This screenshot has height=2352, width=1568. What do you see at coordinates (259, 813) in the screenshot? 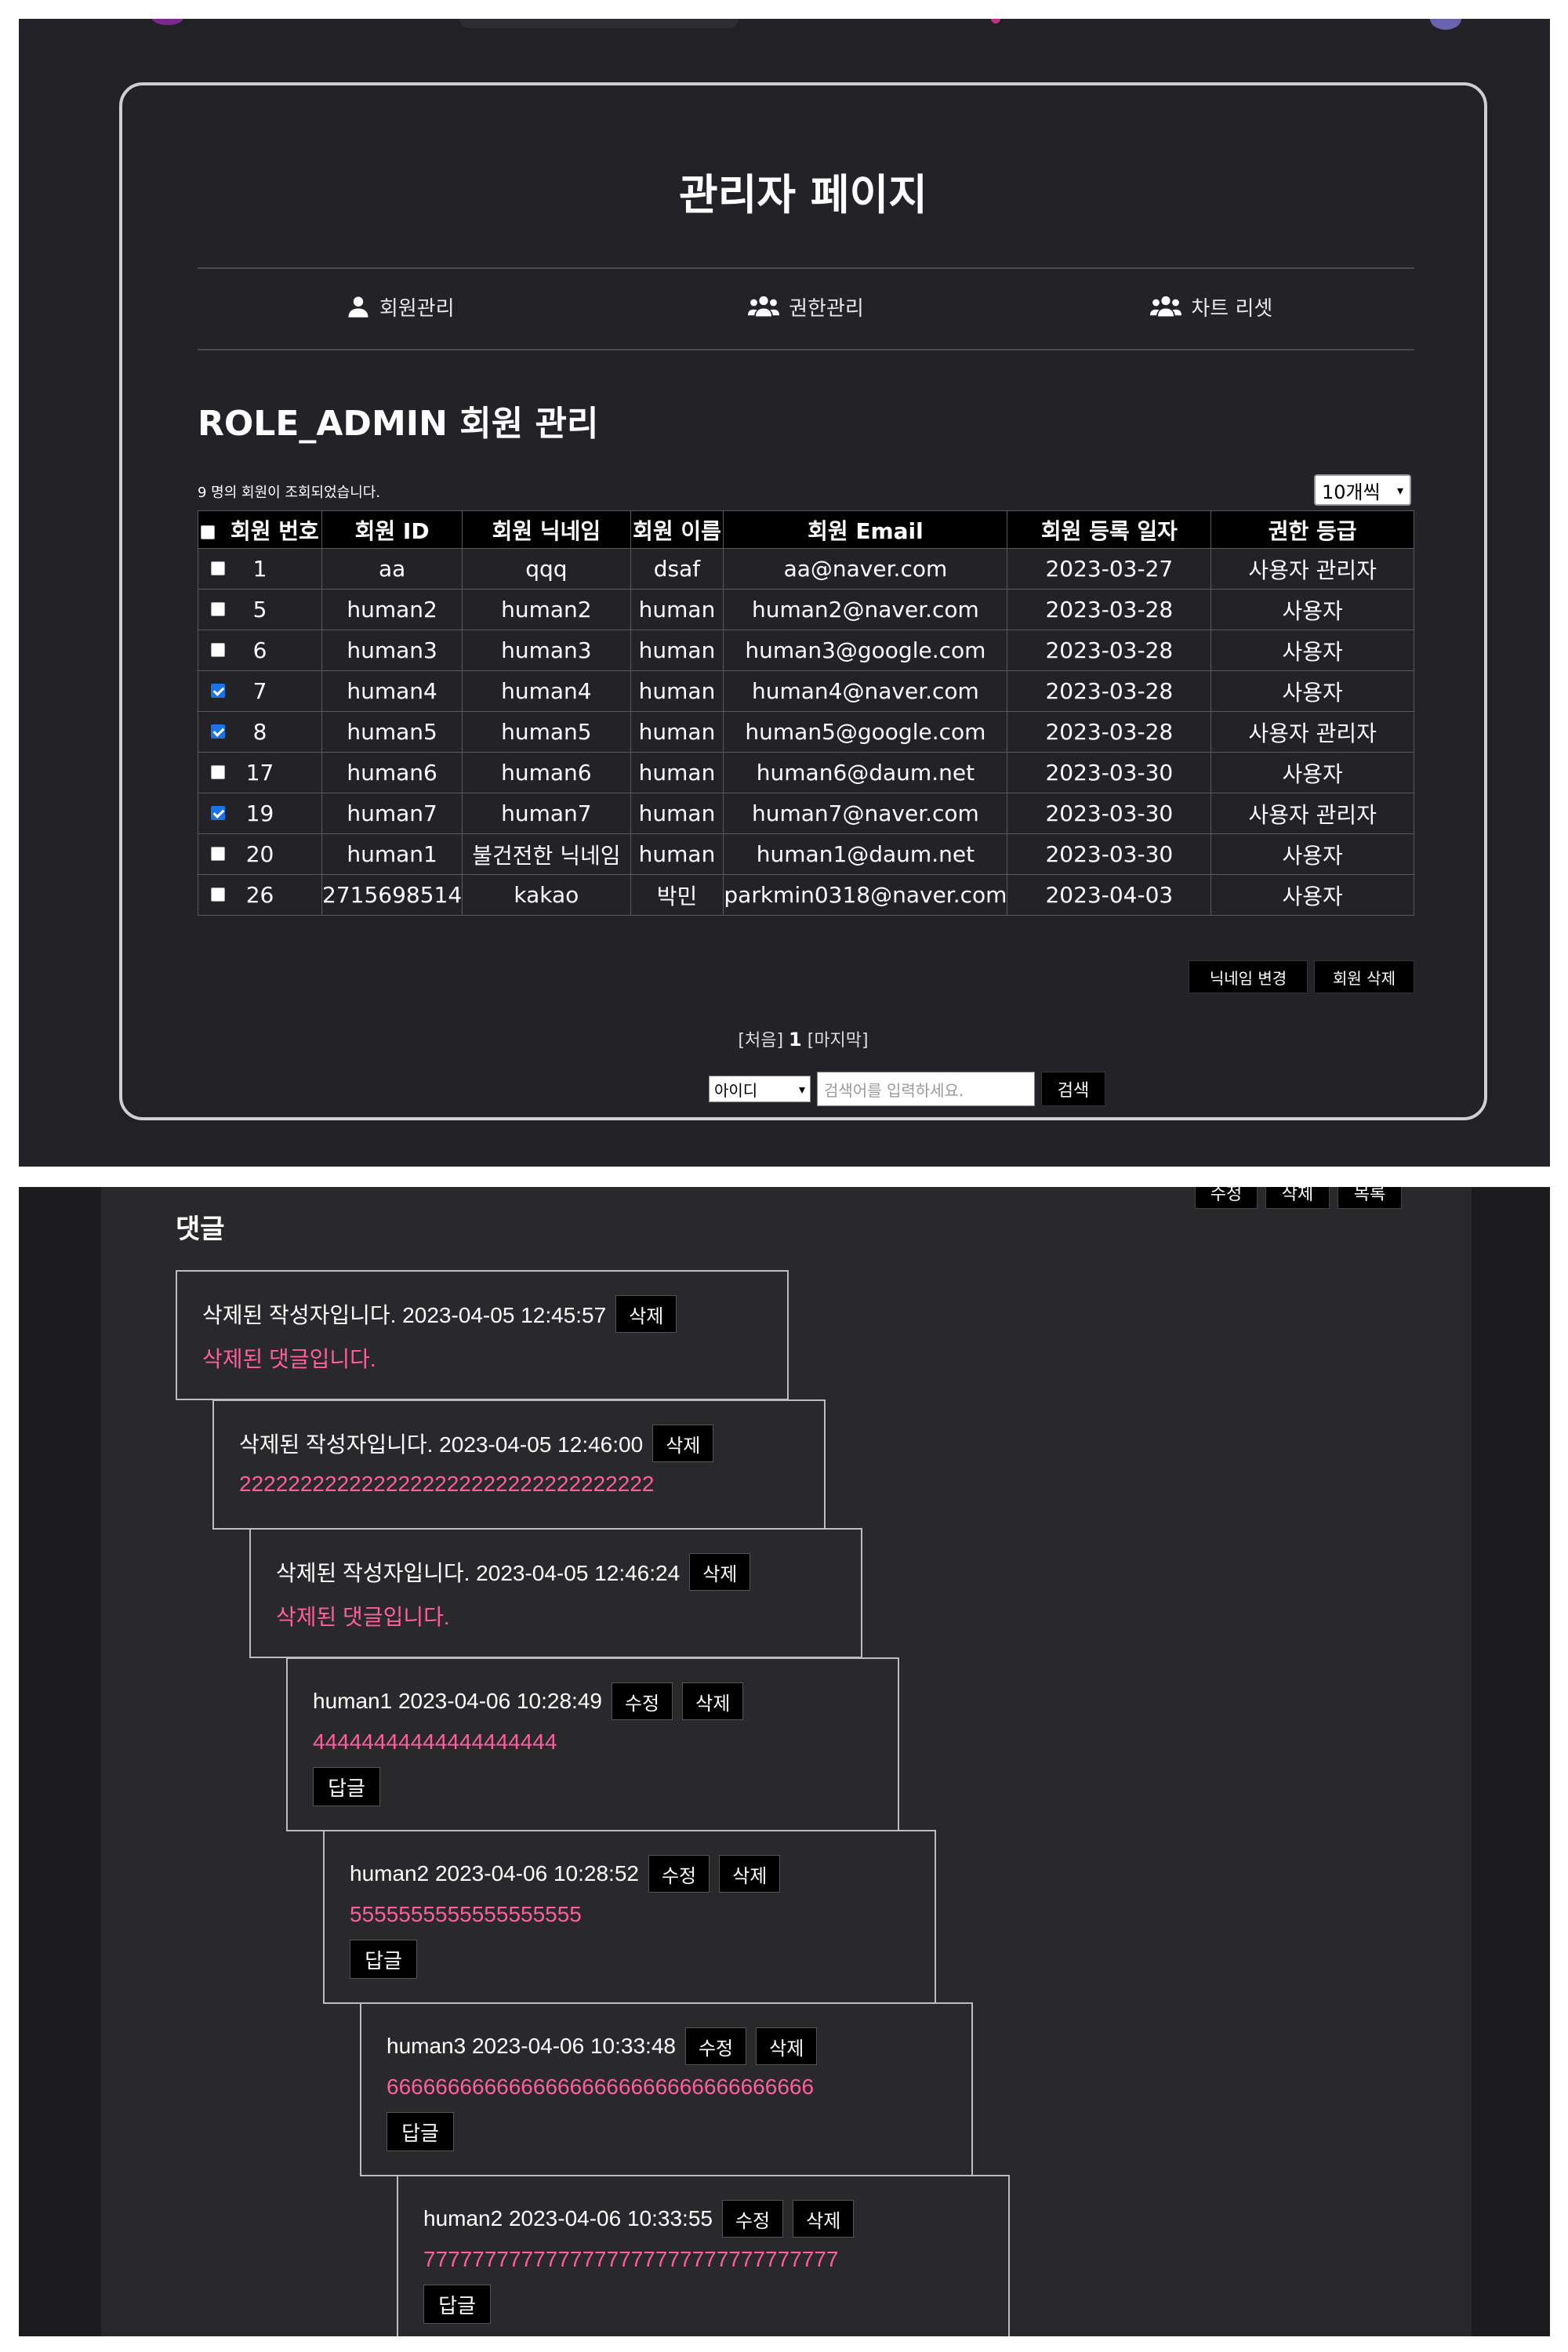
I see `cell-text: 19` at bounding box center [259, 813].